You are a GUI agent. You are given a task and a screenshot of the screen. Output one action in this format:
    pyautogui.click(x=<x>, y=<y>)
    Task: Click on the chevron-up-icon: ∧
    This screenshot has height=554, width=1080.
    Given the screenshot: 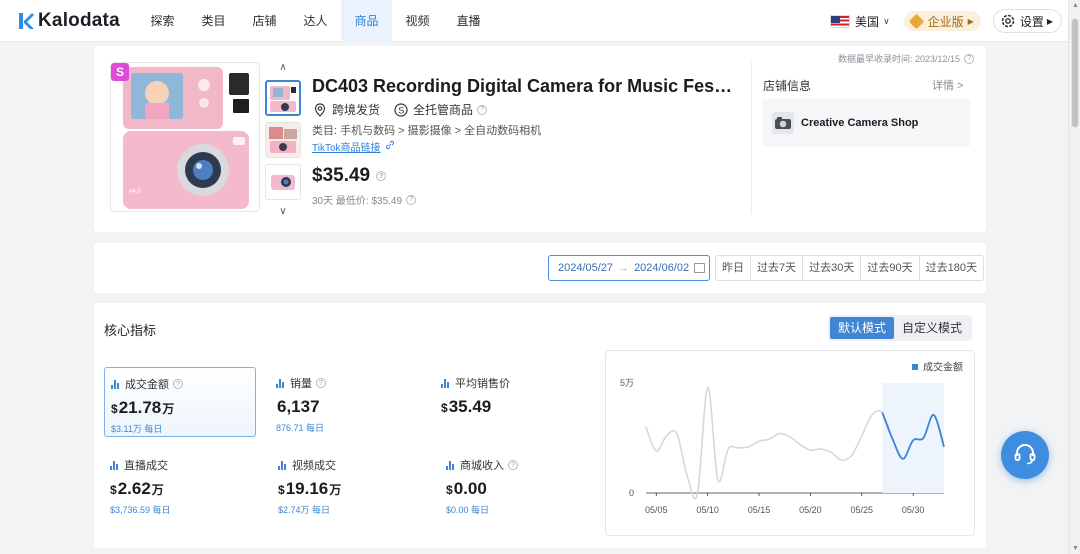 What is the action you would take?
    pyautogui.click(x=283, y=68)
    